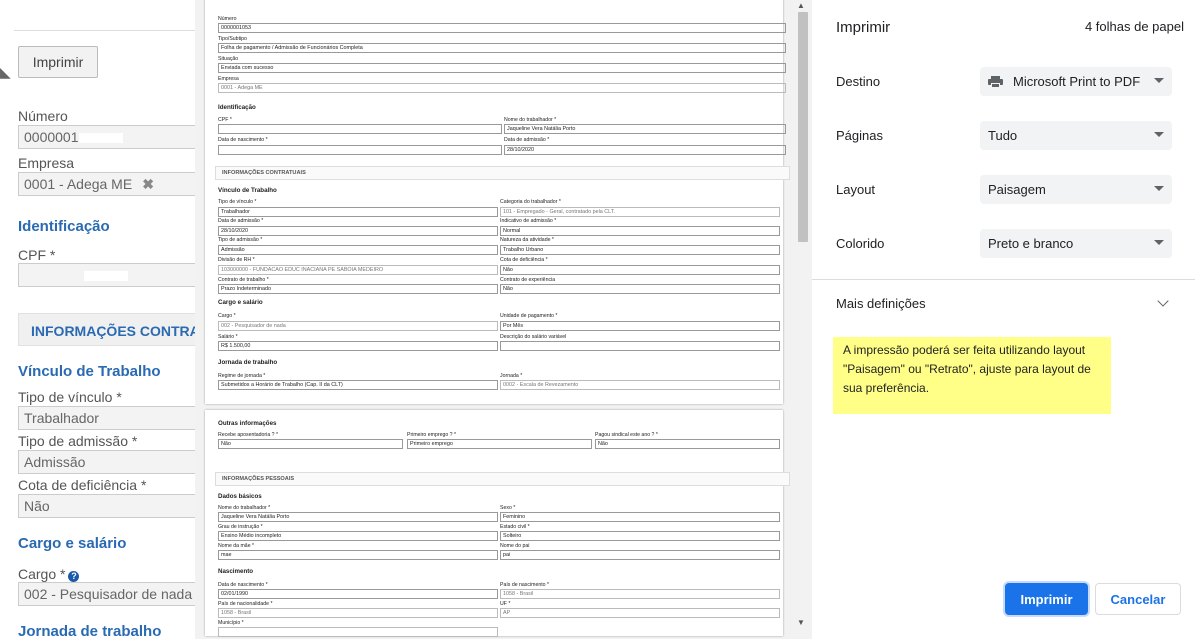 The image size is (1195, 639). Describe the element at coordinates (1003, 135) in the screenshot. I see `paginas-value: Tudo` at that location.